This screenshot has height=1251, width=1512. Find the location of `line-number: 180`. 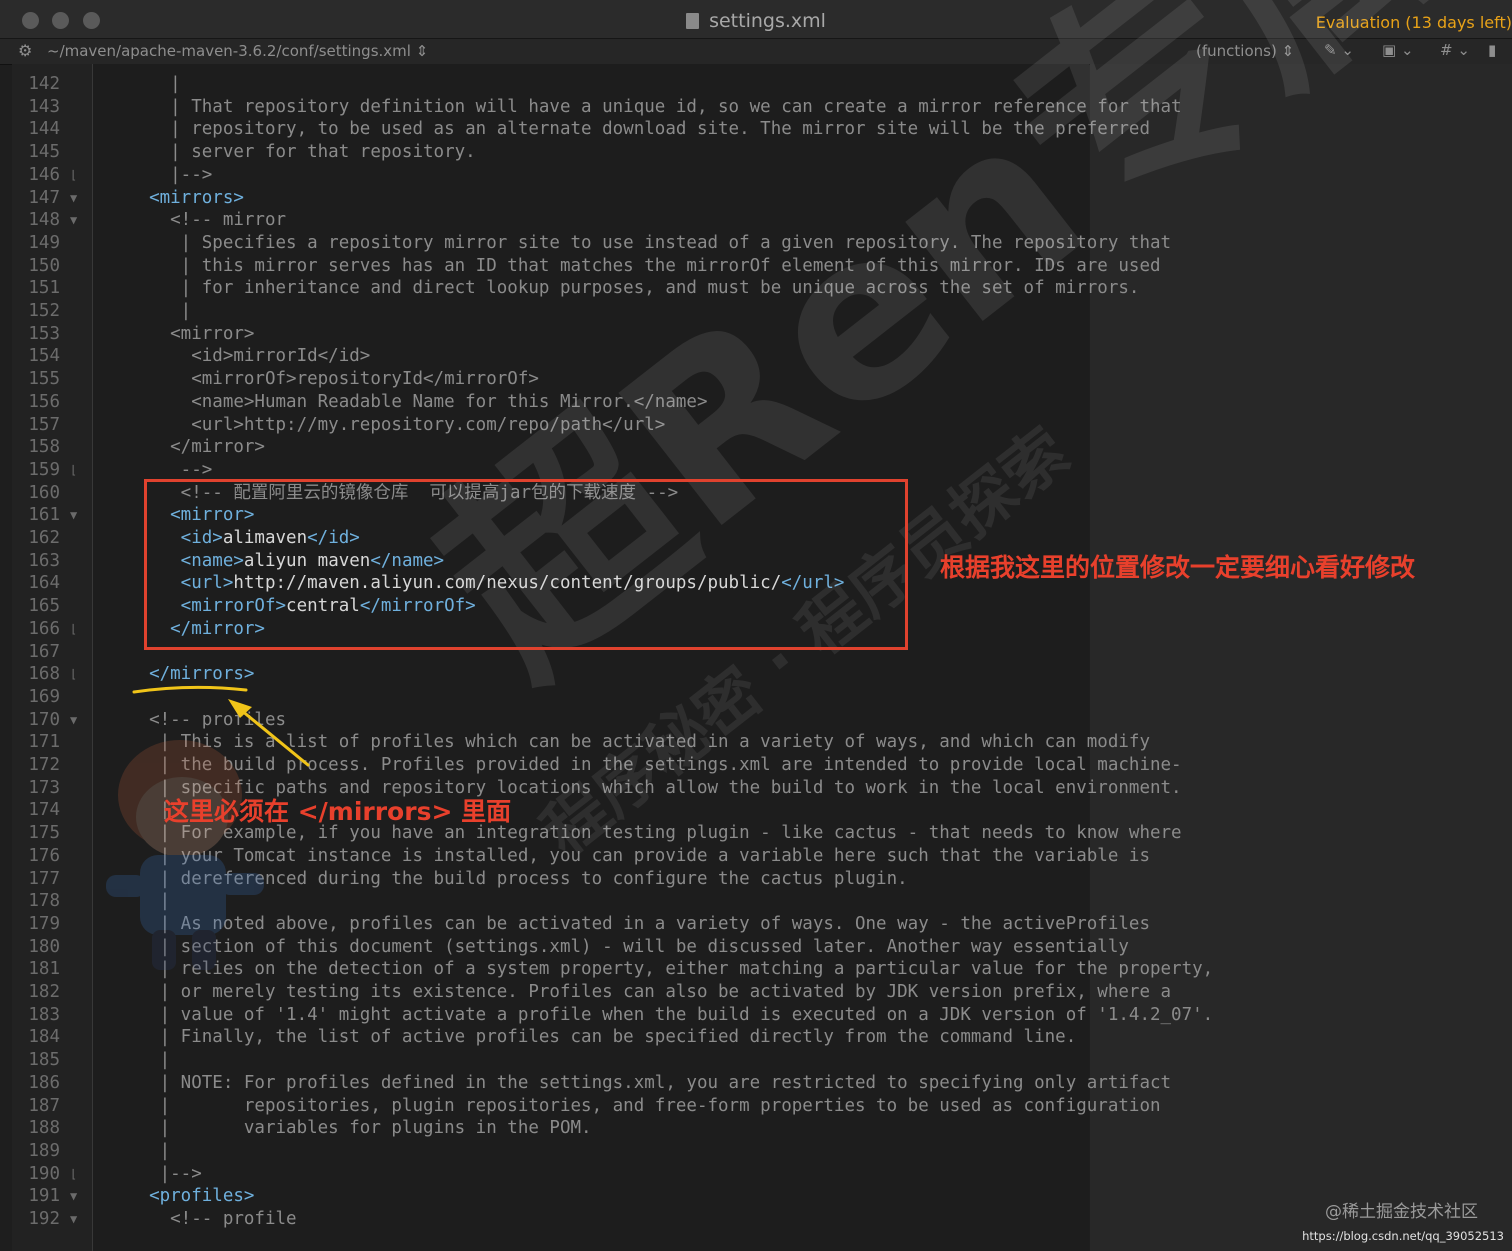

line-number: 180 is located at coordinates (44, 946).